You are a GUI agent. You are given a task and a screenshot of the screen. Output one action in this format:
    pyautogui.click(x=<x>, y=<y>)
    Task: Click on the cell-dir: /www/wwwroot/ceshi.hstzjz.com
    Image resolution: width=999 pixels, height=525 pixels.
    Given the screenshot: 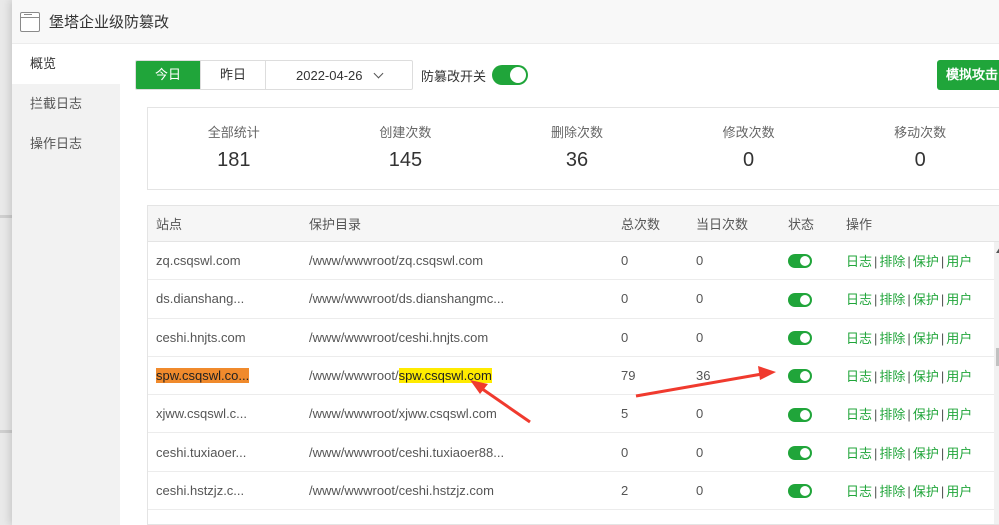 What is the action you would take?
    pyautogui.click(x=457, y=490)
    